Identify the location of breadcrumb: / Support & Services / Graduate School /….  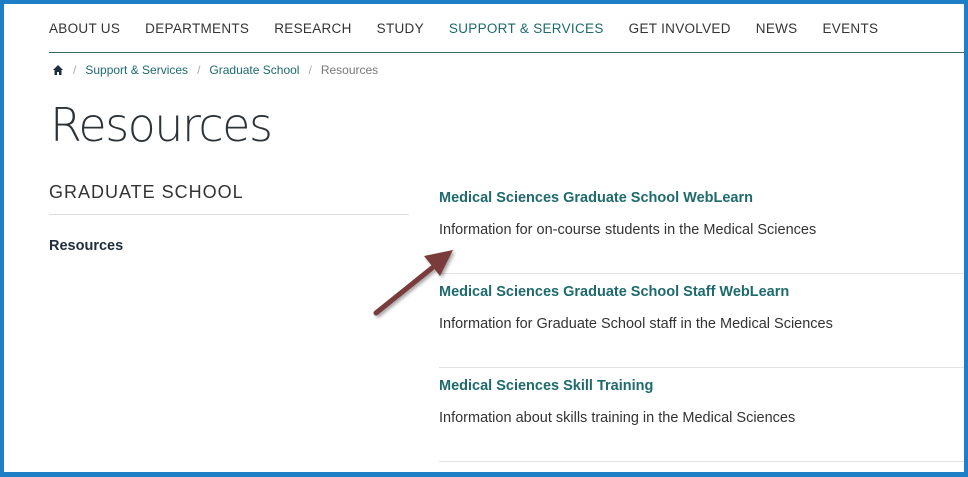
(215, 70).